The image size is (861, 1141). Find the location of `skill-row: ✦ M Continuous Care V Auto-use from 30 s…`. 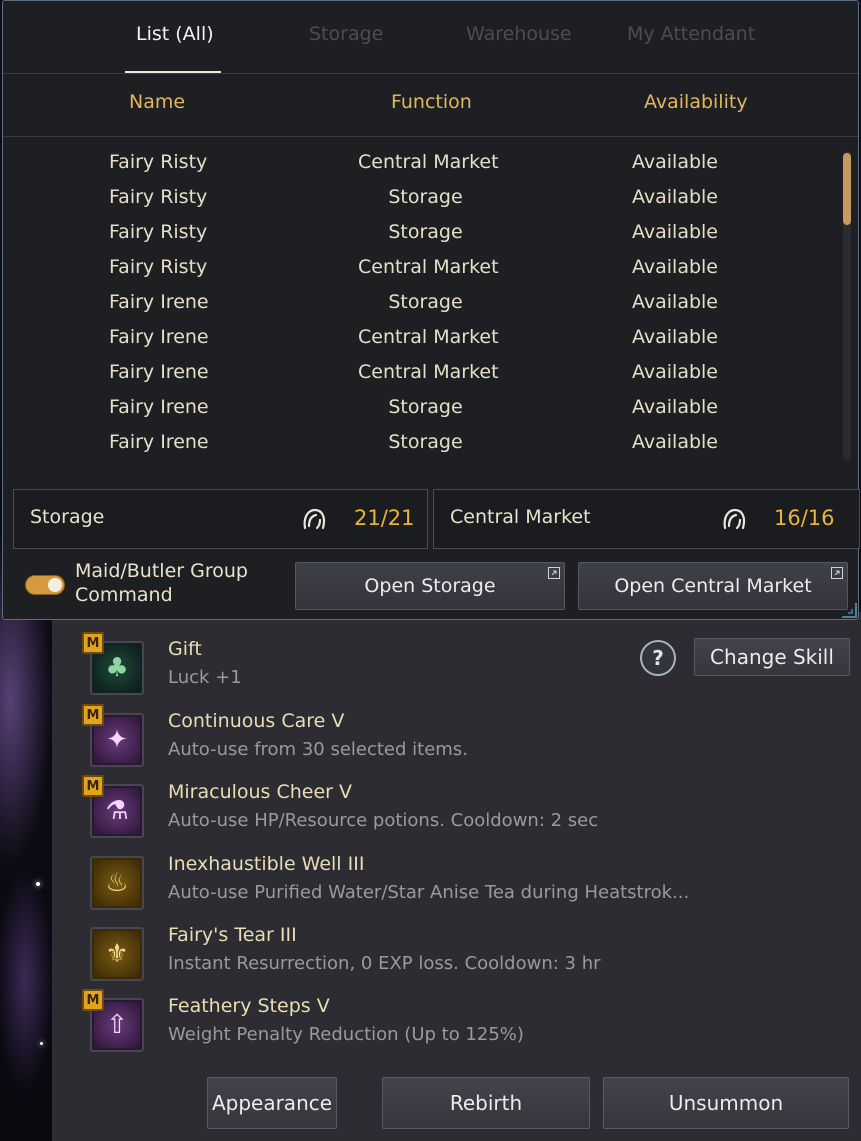

skill-row: ✦ M Continuous Care V Auto-use from 30 s… is located at coordinates (420, 738).